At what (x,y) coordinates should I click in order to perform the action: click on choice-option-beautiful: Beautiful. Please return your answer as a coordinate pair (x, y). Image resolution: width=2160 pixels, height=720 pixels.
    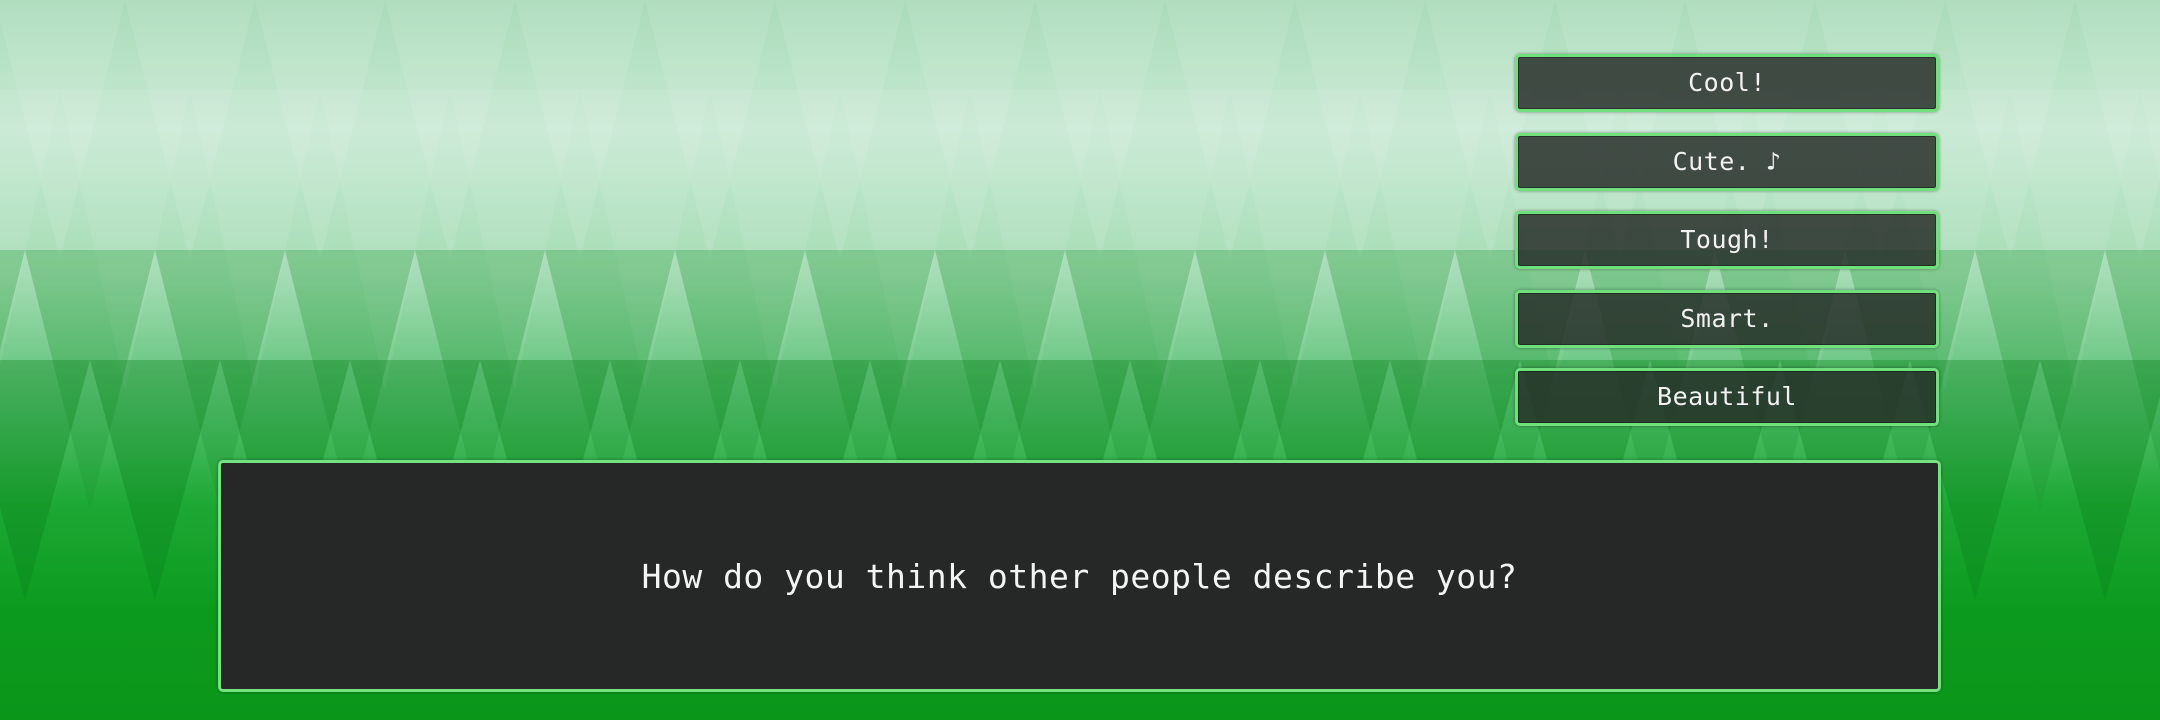
    Looking at the image, I should click on (1727, 397).